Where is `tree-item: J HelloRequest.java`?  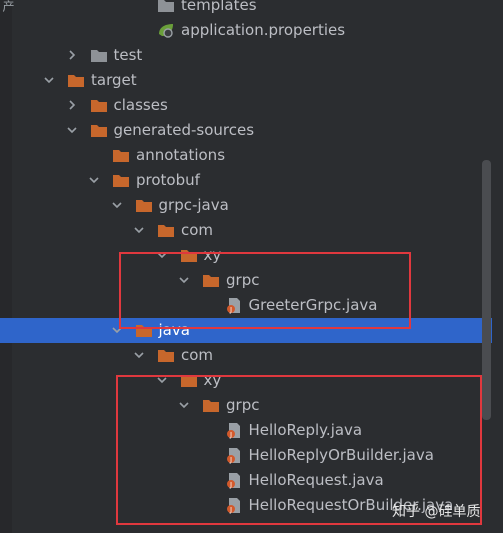
tree-item: J HelloRequest.java is located at coordinates (246, 480).